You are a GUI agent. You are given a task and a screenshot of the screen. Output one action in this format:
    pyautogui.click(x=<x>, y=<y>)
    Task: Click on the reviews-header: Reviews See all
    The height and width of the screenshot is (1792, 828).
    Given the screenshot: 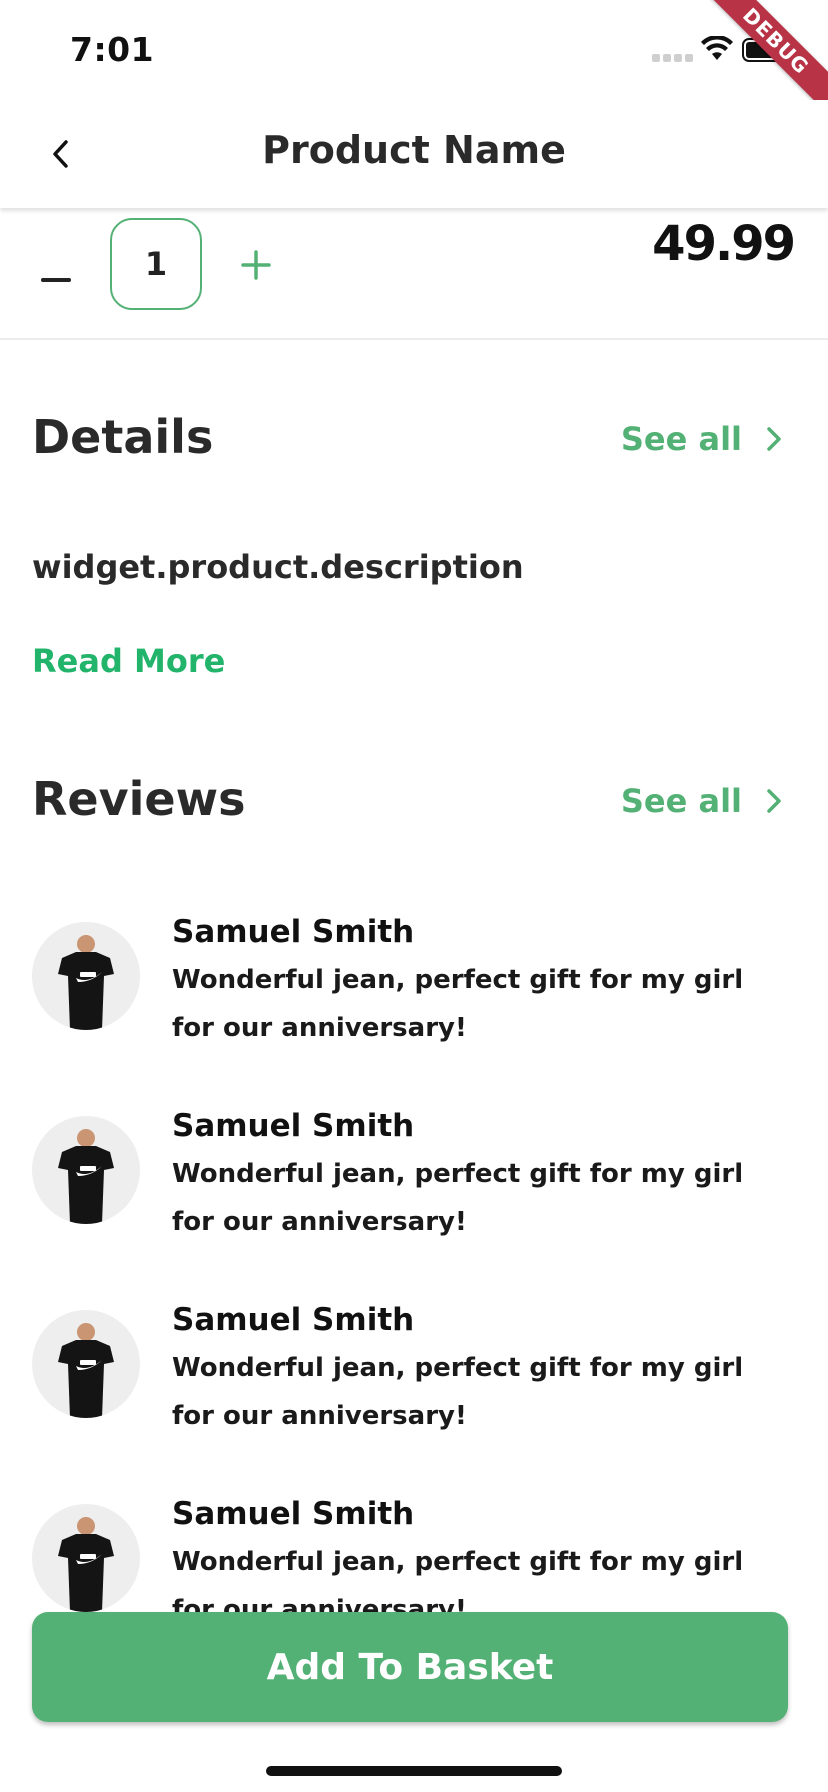 What is the action you would take?
    pyautogui.click(x=414, y=802)
    